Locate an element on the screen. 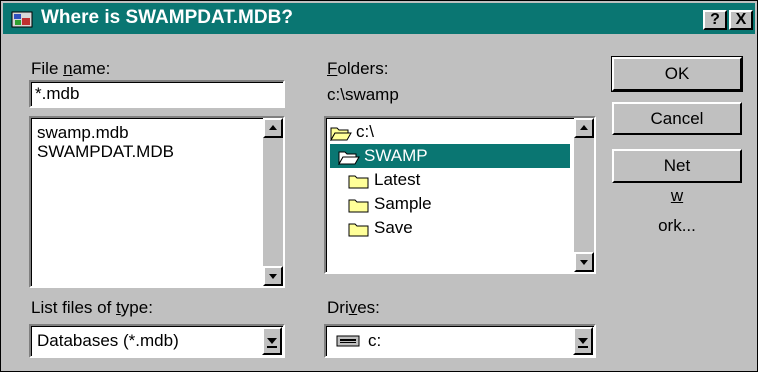  app-icon is located at coordinates (22, 19).